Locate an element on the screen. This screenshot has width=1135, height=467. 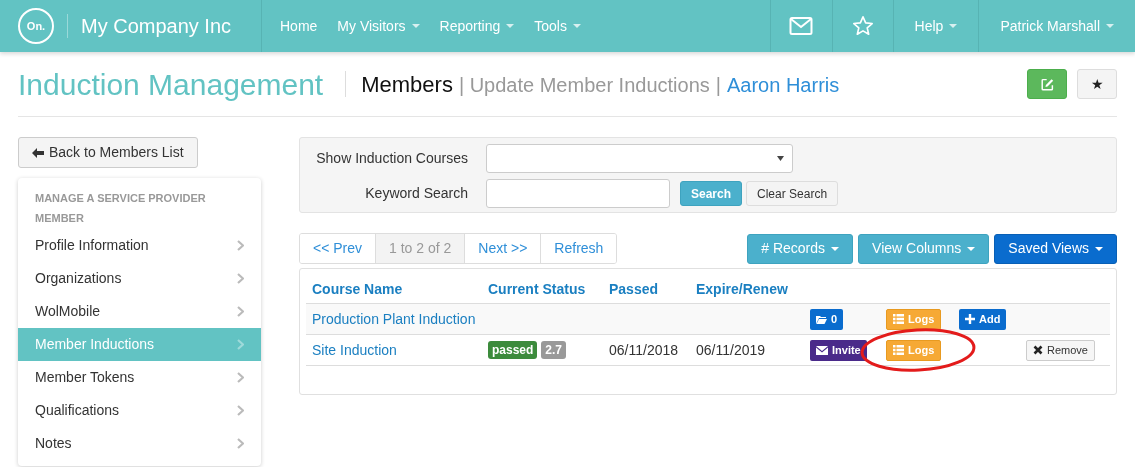
date-cell-text: 06/11/2018 is located at coordinates (644, 350).